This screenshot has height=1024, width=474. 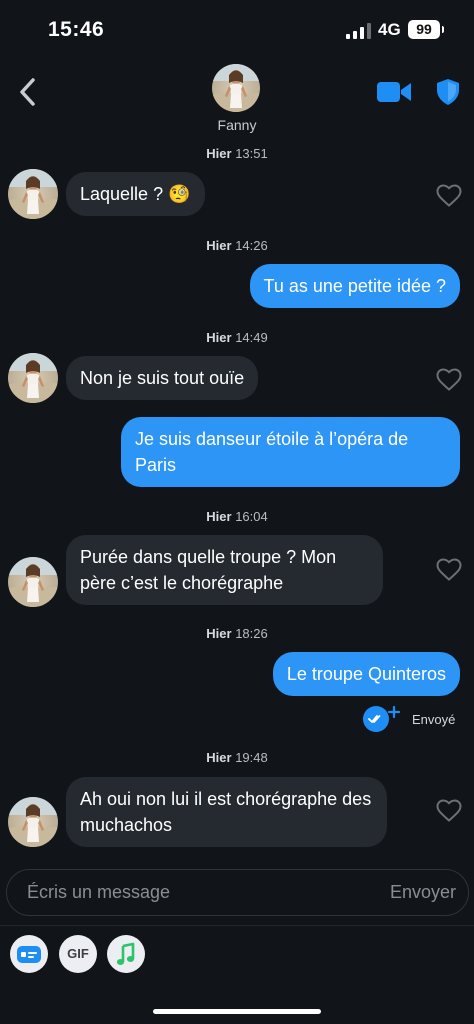 I want to click on card-icon, so click(x=29, y=954).